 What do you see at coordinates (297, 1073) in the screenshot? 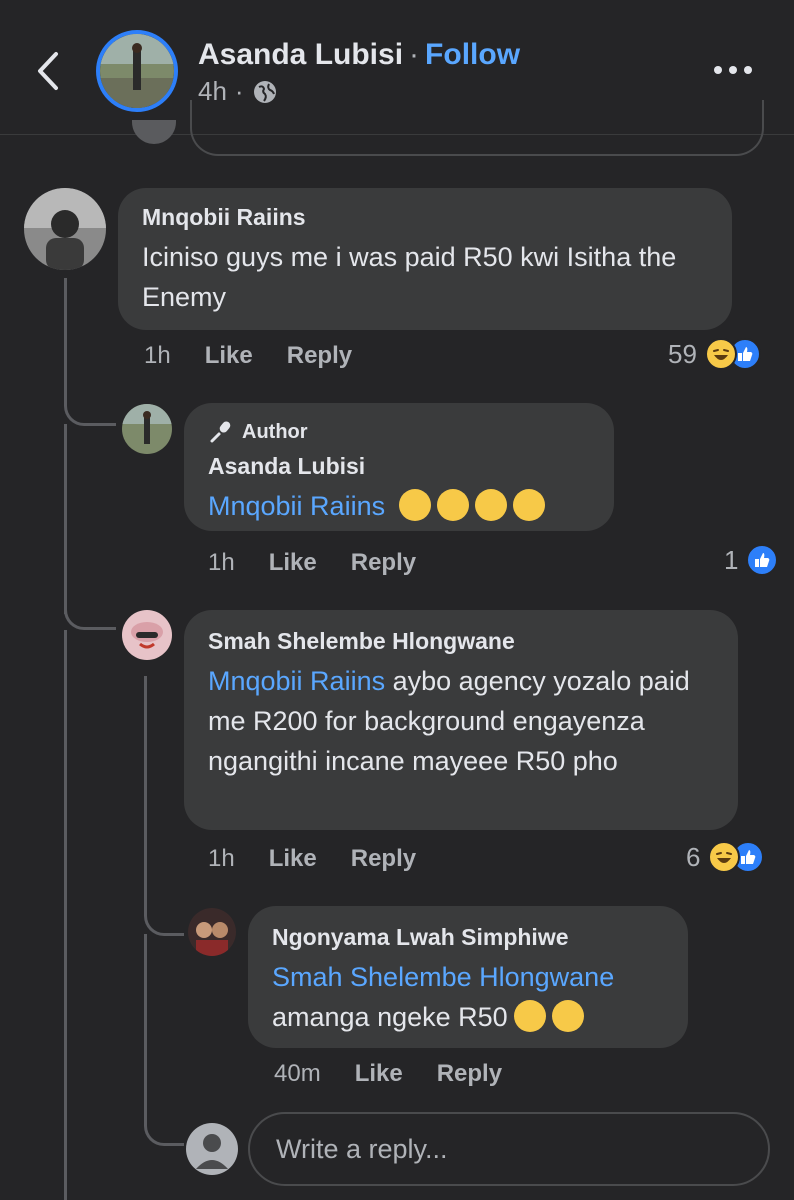
I see `comment-time: 40m` at bounding box center [297, 1073].